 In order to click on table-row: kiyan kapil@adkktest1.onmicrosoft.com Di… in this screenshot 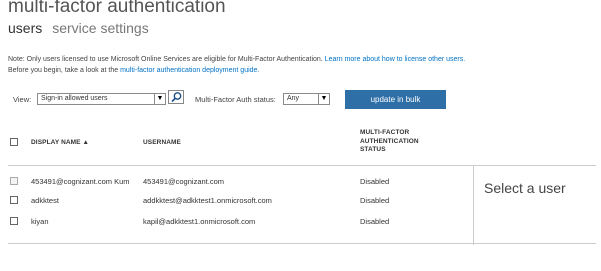, I will do `click(240, 221)`.